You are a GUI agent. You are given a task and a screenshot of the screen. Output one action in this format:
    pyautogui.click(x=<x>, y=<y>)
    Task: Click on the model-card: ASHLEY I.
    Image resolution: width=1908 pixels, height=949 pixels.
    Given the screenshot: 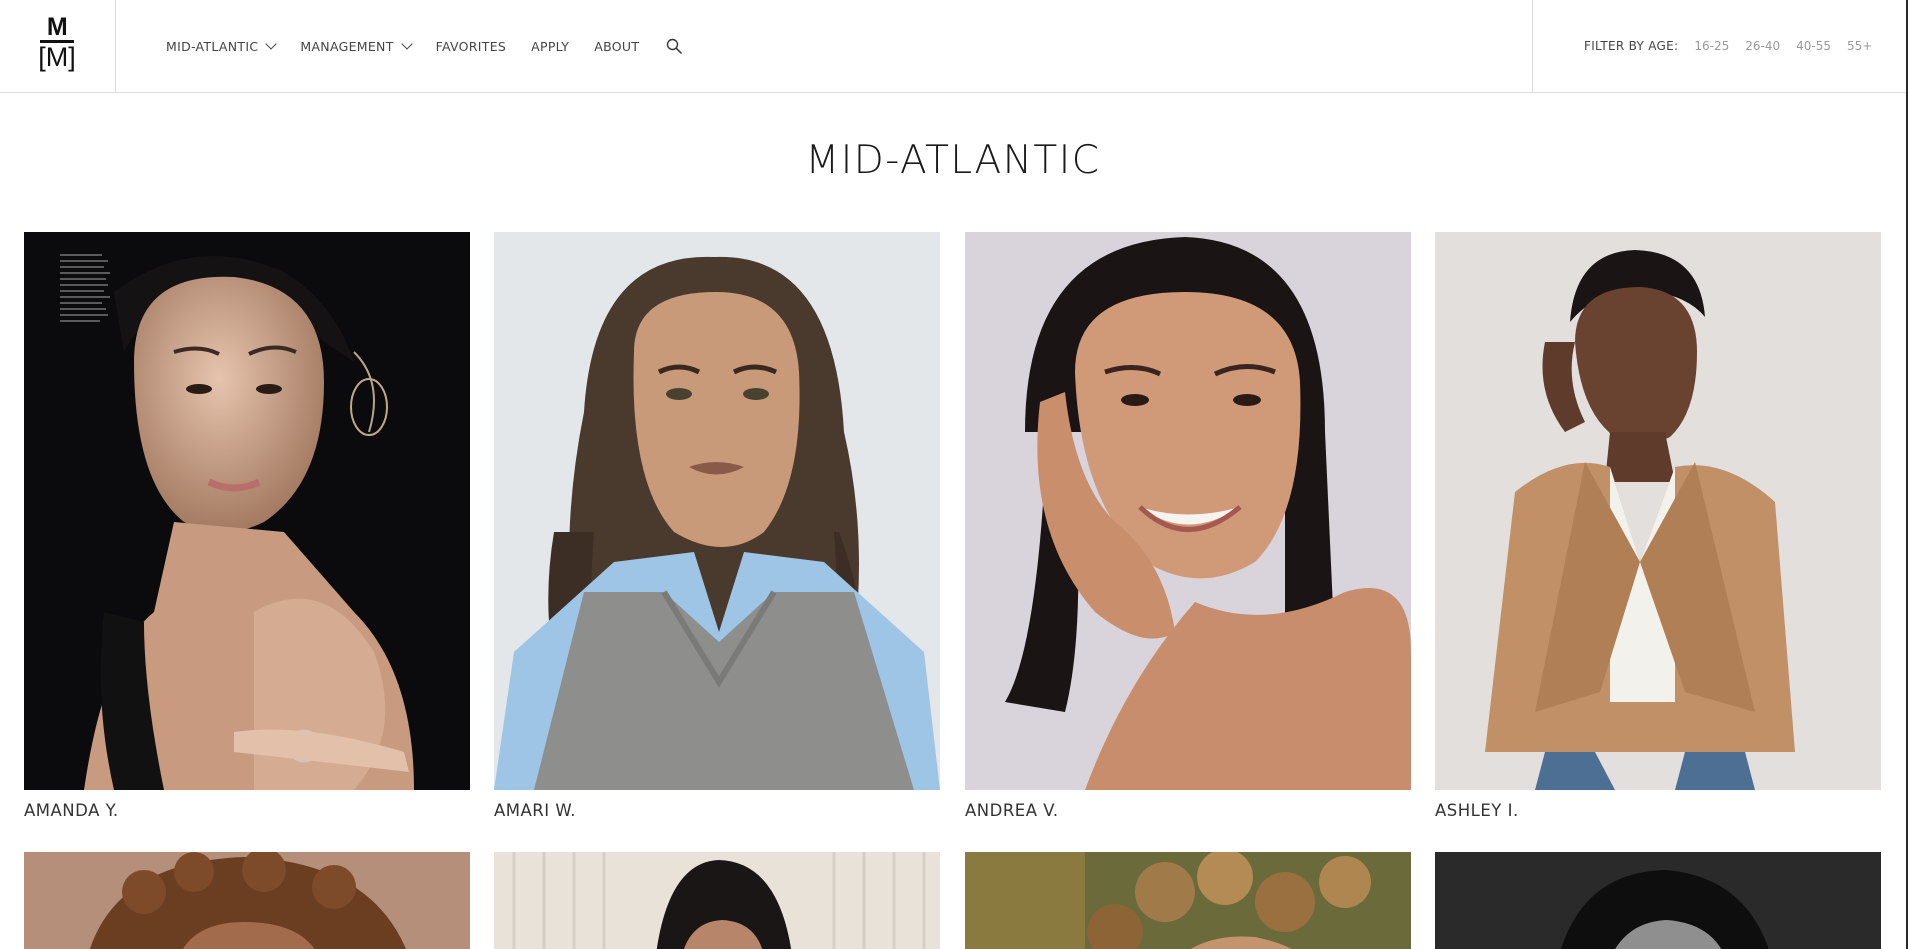 What is the action you would take?
    pyautogui.click(x=1658, y=526)
    